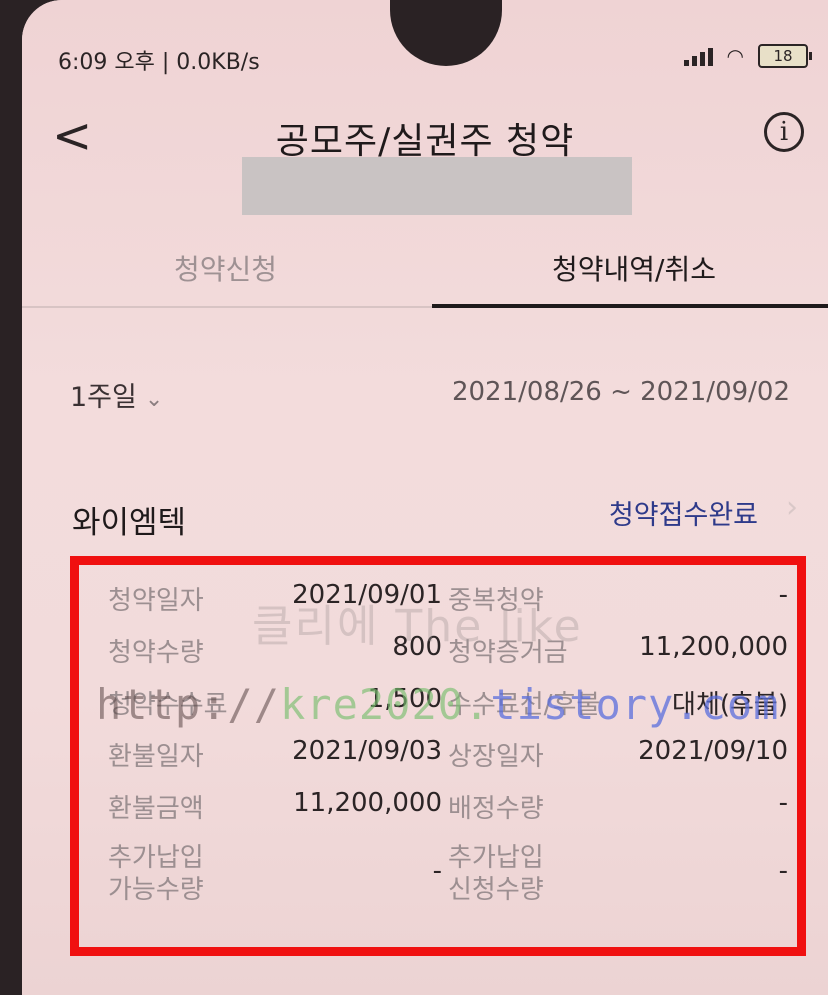 Image resolution: width=828 pixels, height=995 pixels. What do you see at coordinates (159, 62) in the screenshot?
I see `status-time: 6:09 오후 | 0.0KB/s` at bounding box center [159, 62].